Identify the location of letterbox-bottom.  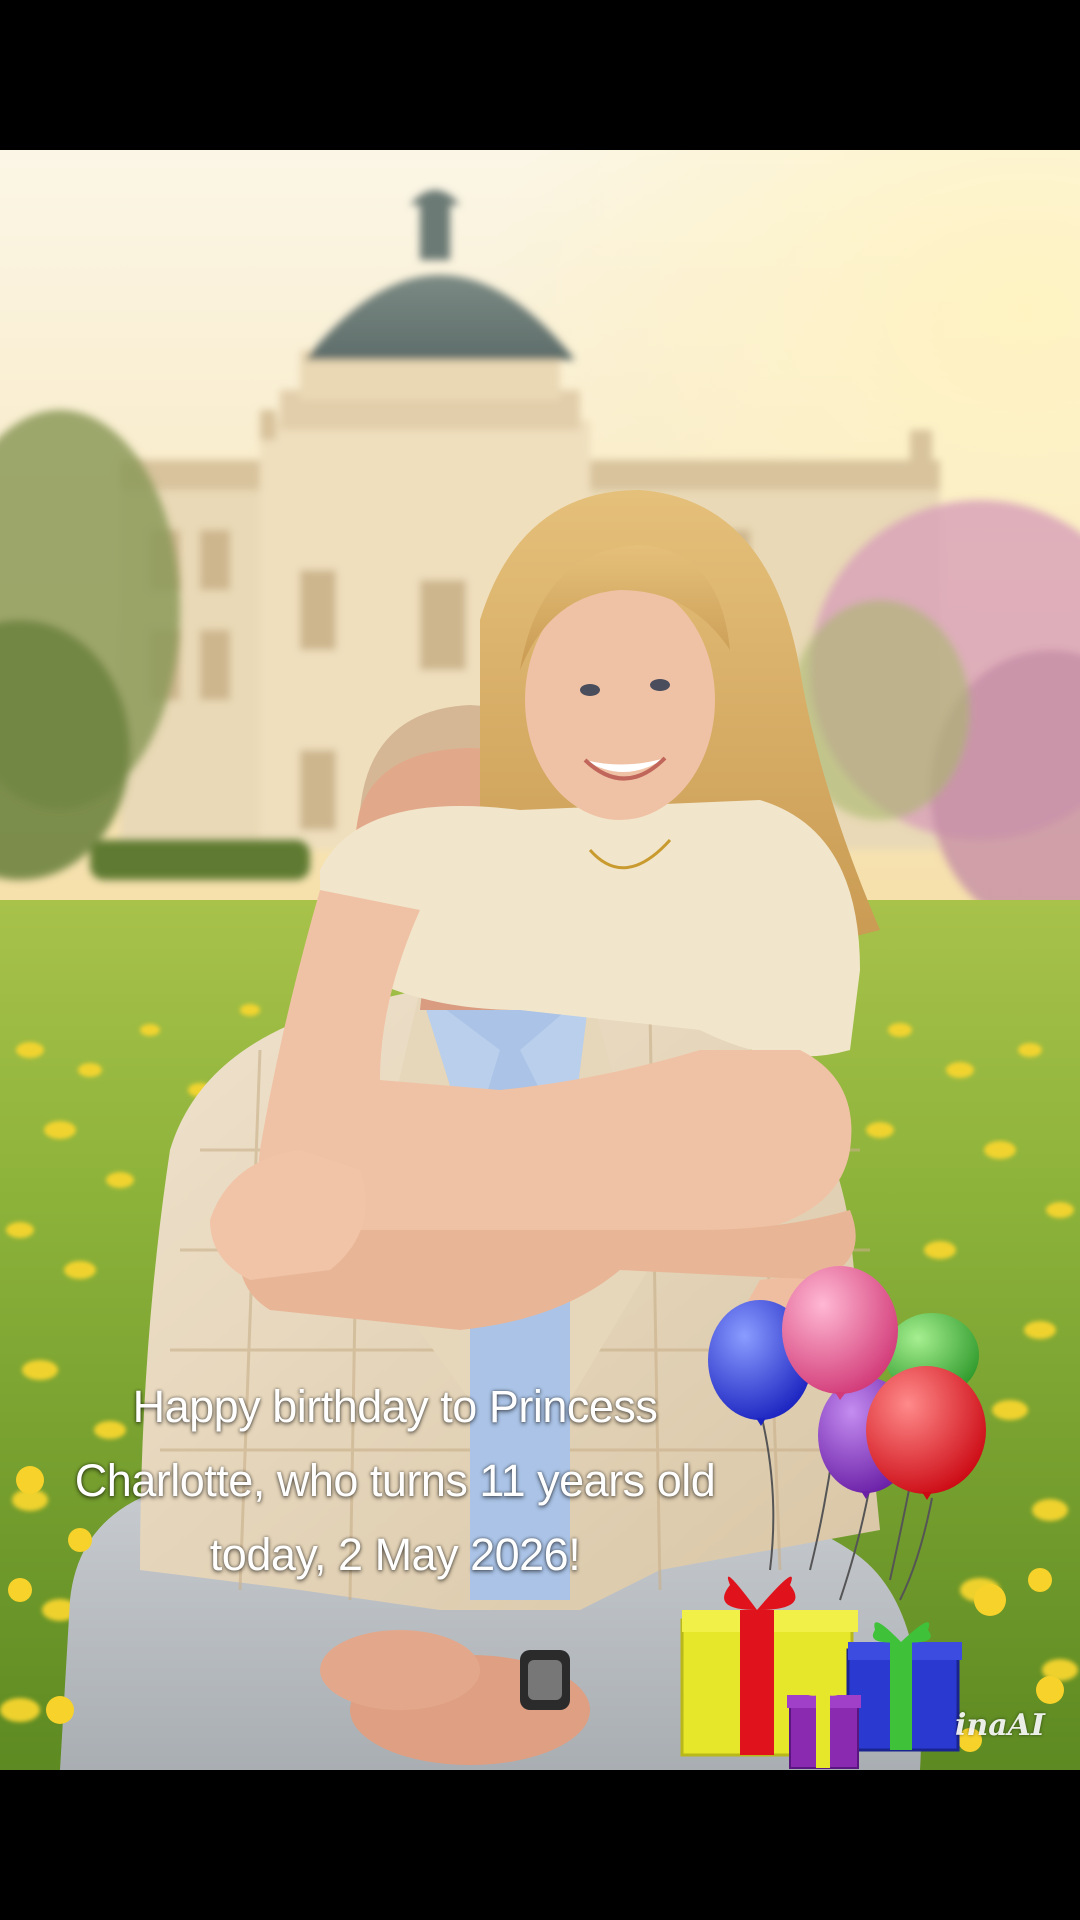
(540, 1845).